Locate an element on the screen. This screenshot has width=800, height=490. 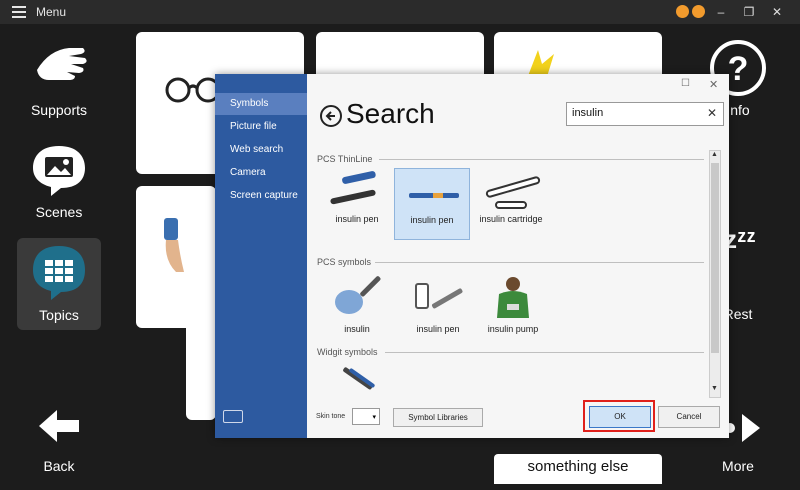
hand-icon is located at coordinates (62, 64).